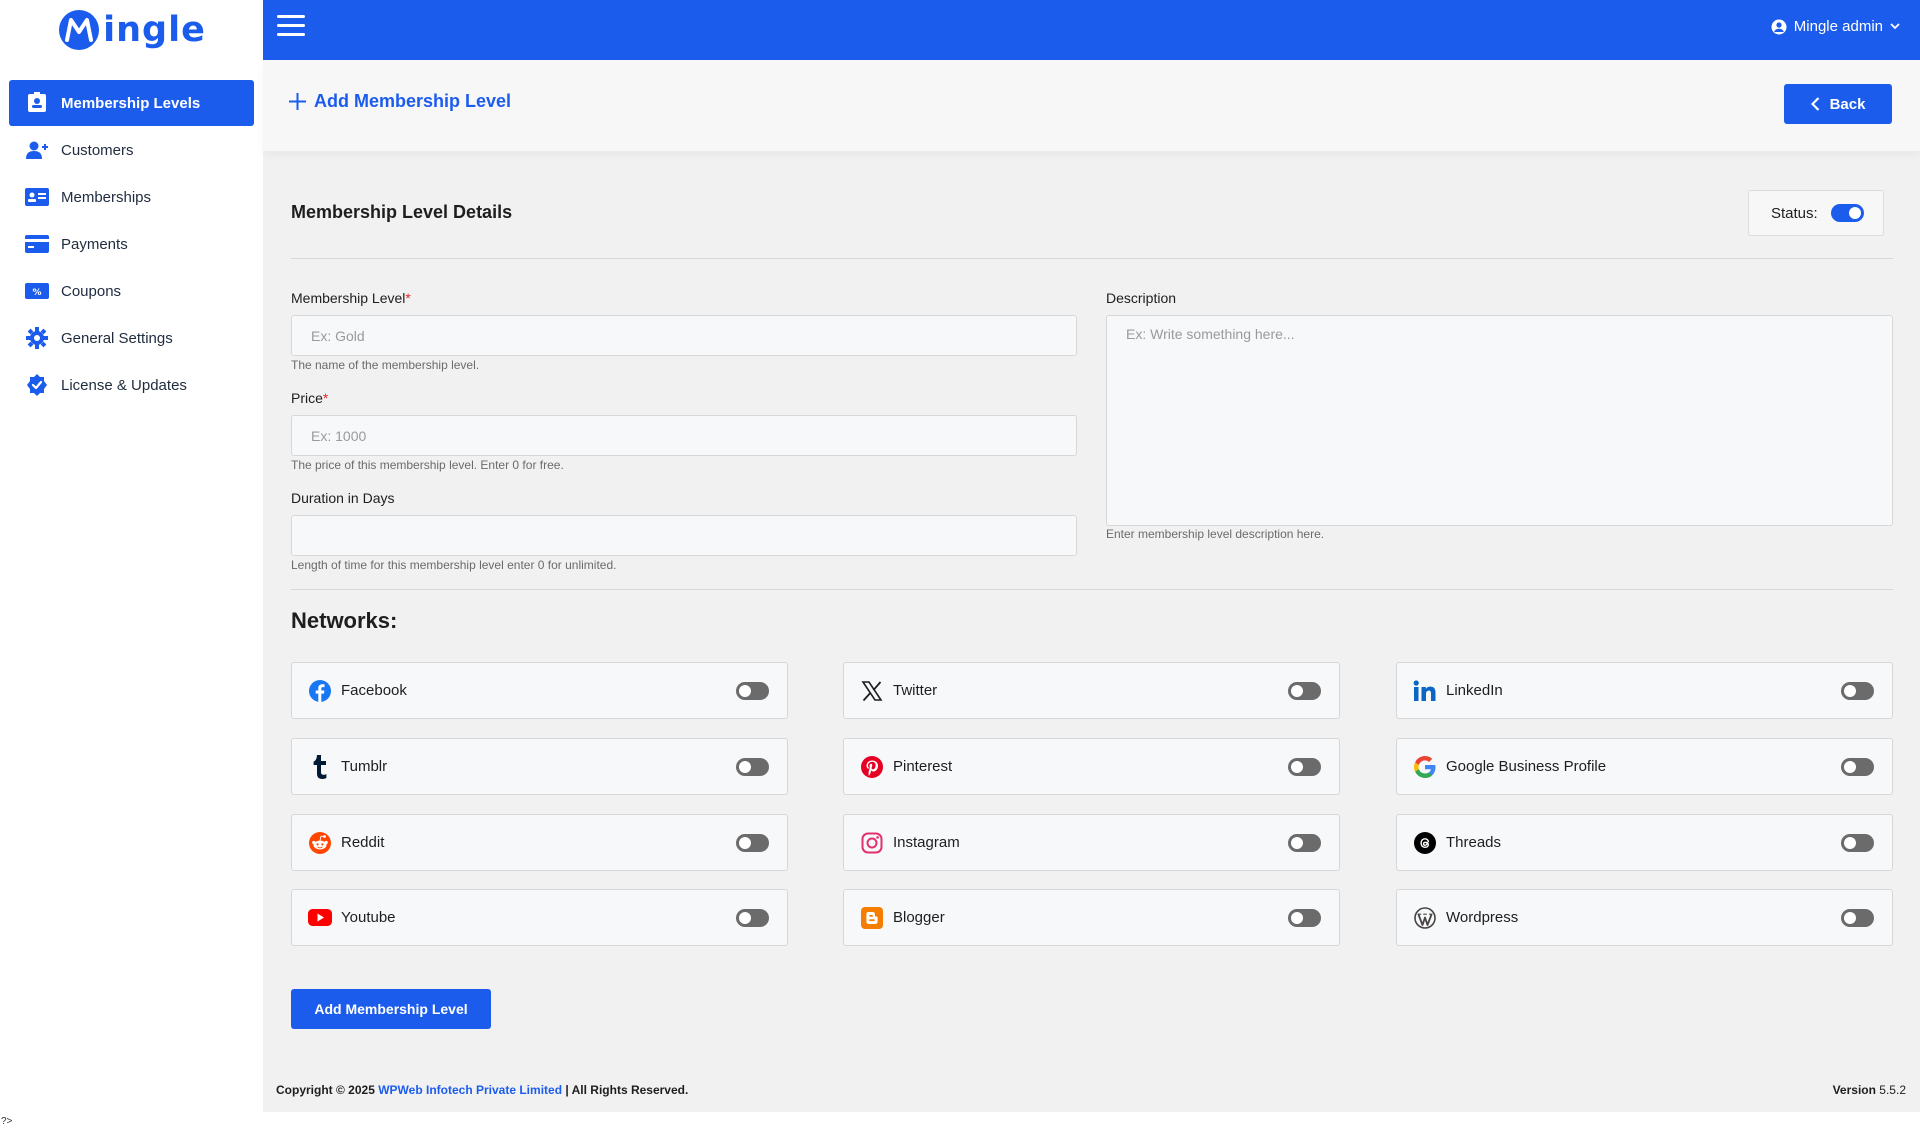  Describe the element at coordinates (343, 498) in the screenshot. I see `duration-label: Duration in Days` at that location.